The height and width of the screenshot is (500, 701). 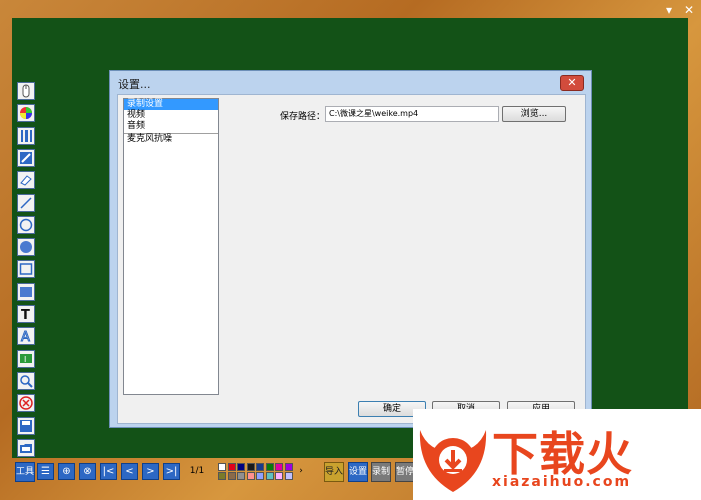 I want to click on highlighter-icon, so click(x=26, y=157).